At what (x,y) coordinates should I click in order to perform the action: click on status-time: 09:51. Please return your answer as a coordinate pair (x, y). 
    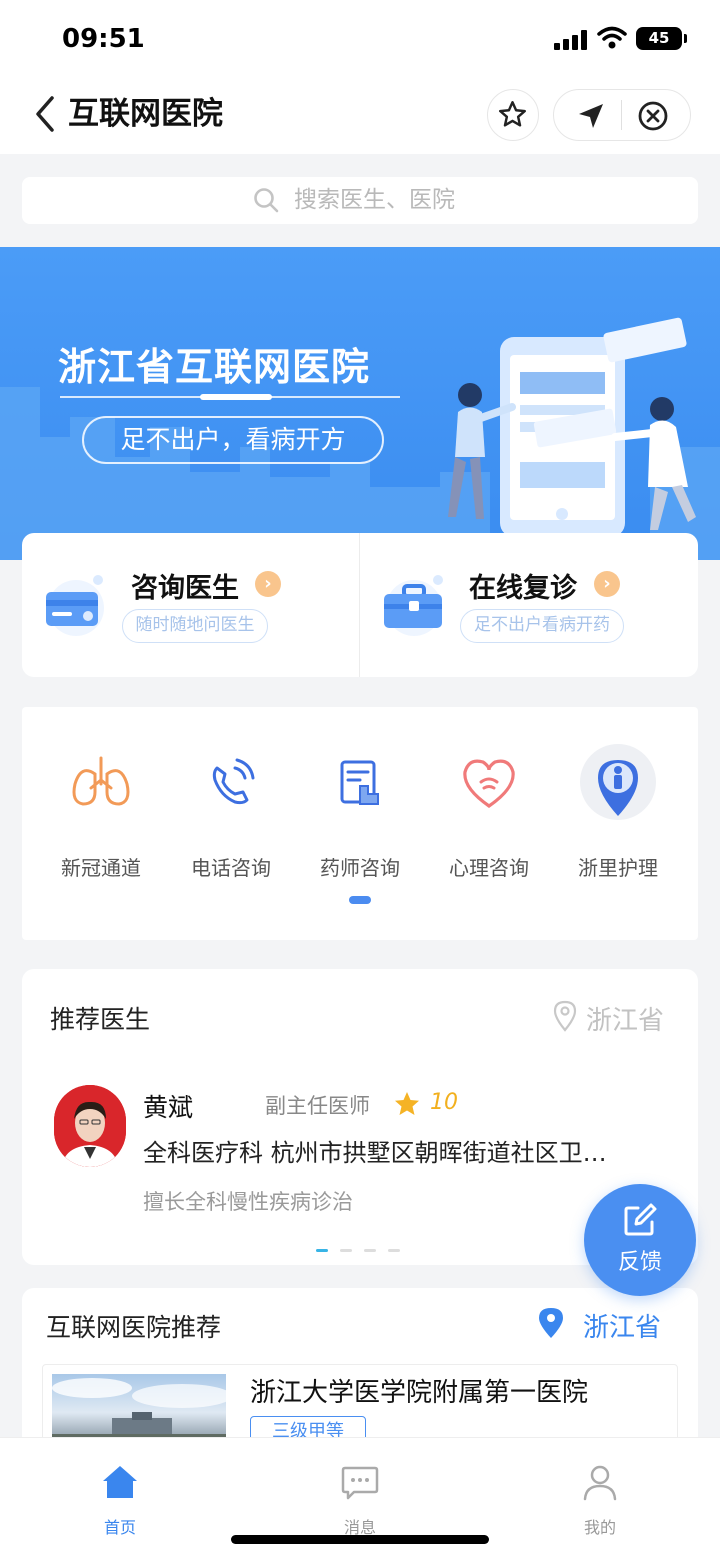
    Looking at the image, I should click on (103, 39).